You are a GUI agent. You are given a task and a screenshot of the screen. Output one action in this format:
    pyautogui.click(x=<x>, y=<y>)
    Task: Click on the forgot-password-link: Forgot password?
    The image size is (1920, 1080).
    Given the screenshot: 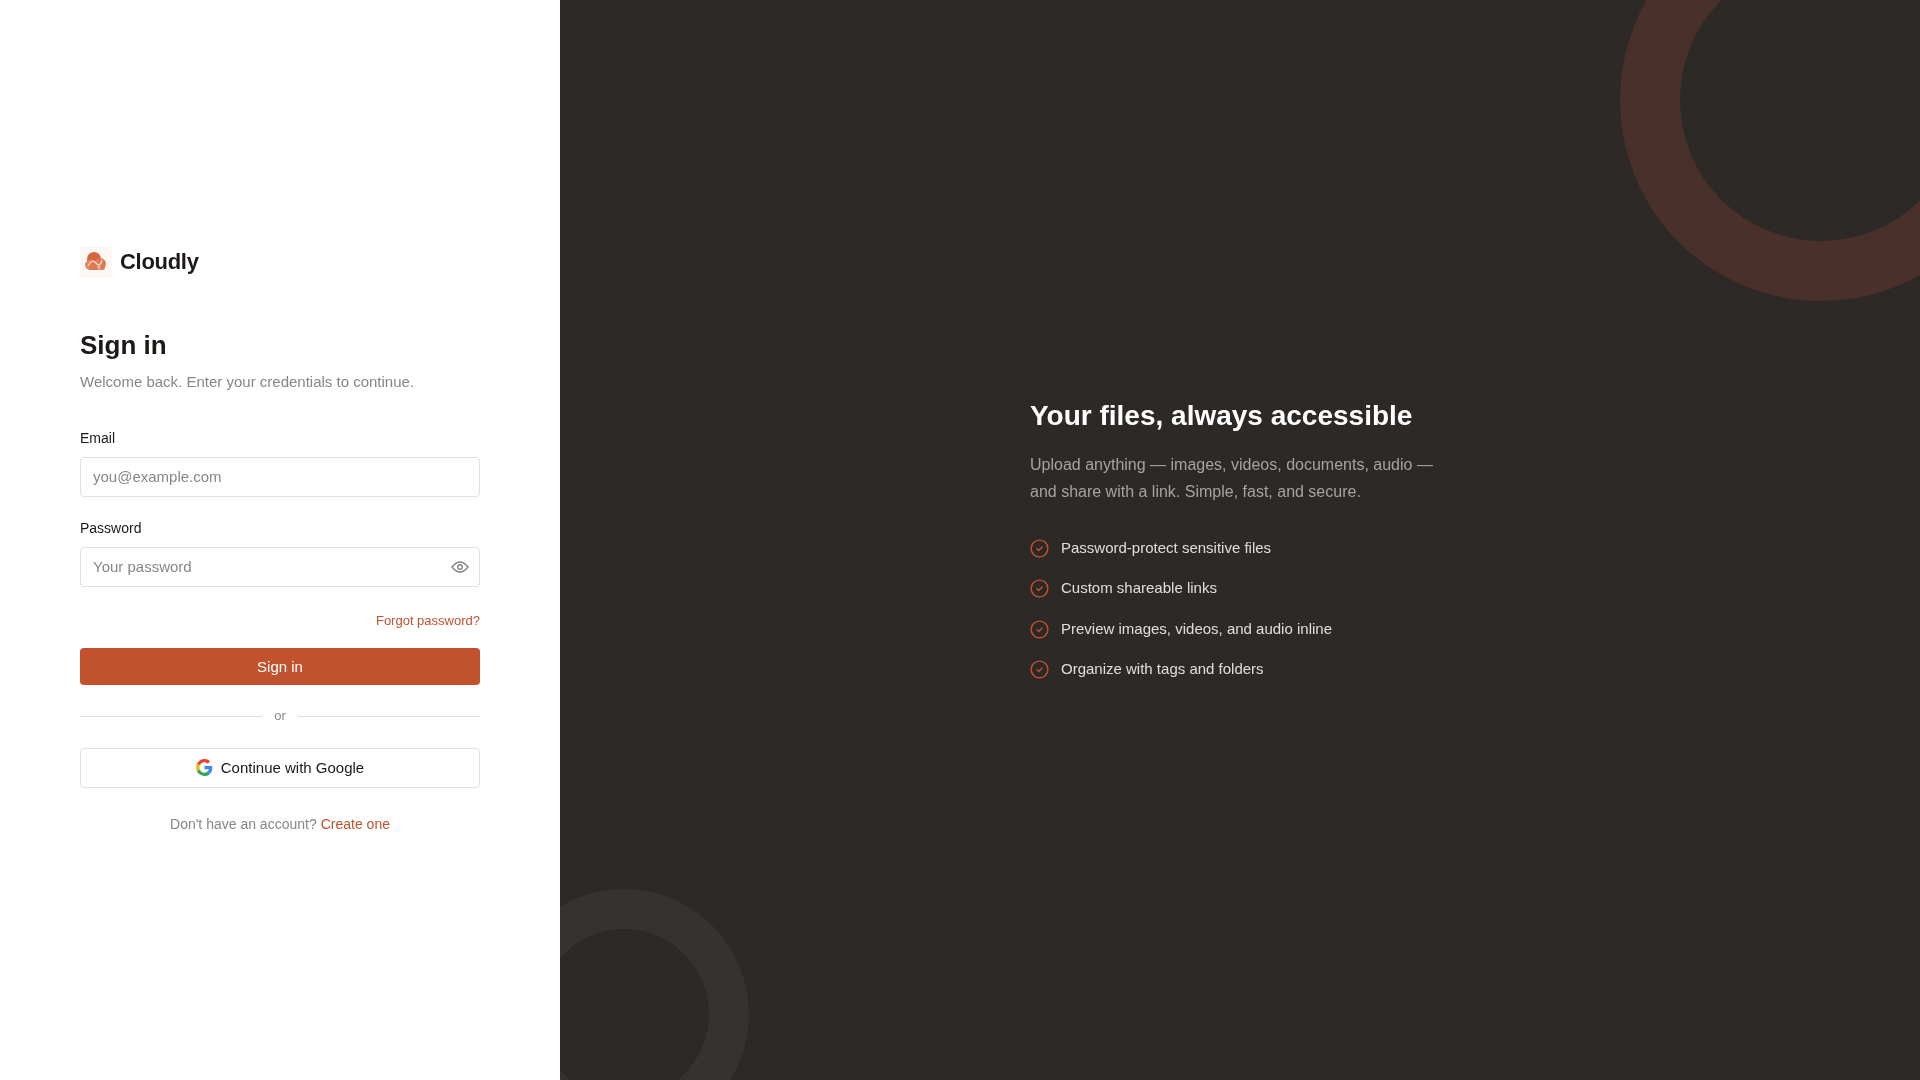 What is the action you would take?
    pyautogui.click(x=427, y=620)
    